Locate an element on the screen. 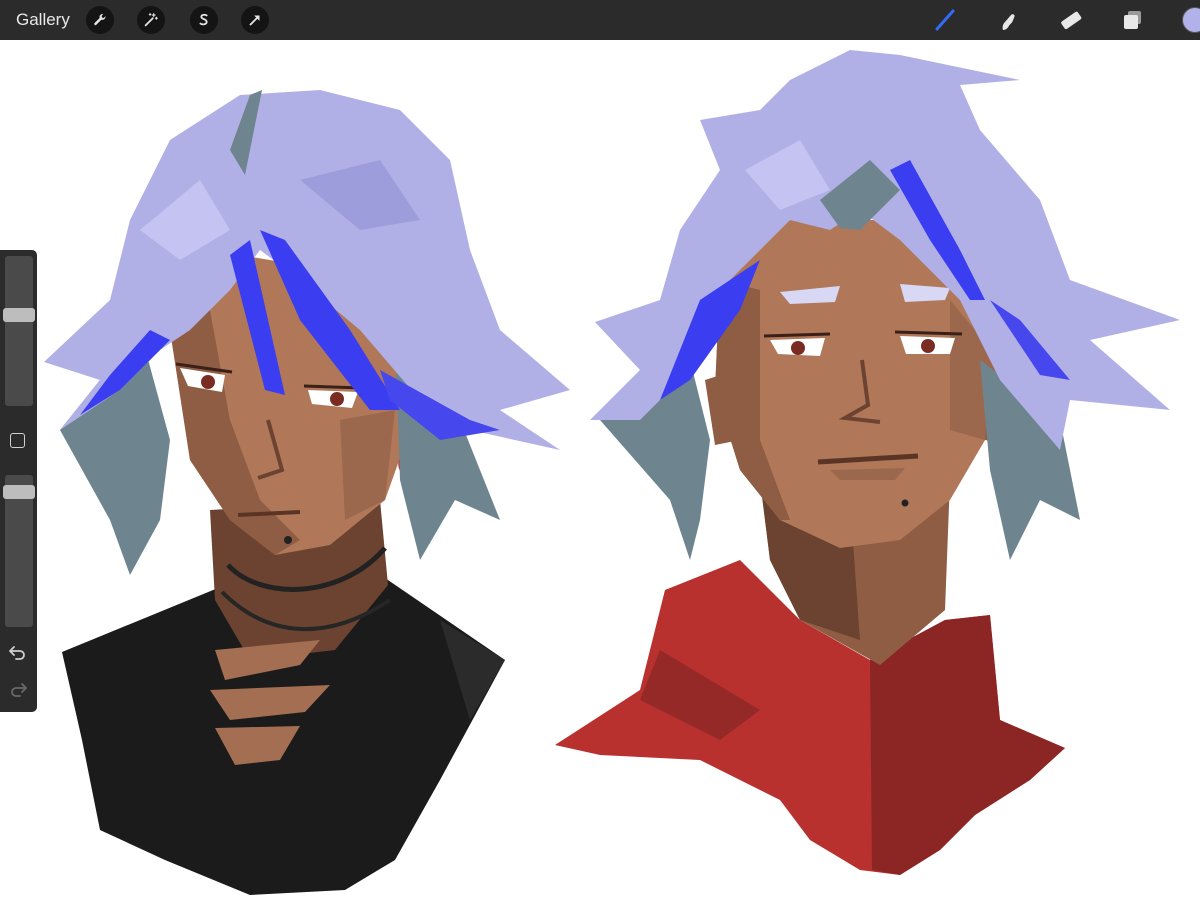  smudge-icon is located at coordinates (1008, 20).